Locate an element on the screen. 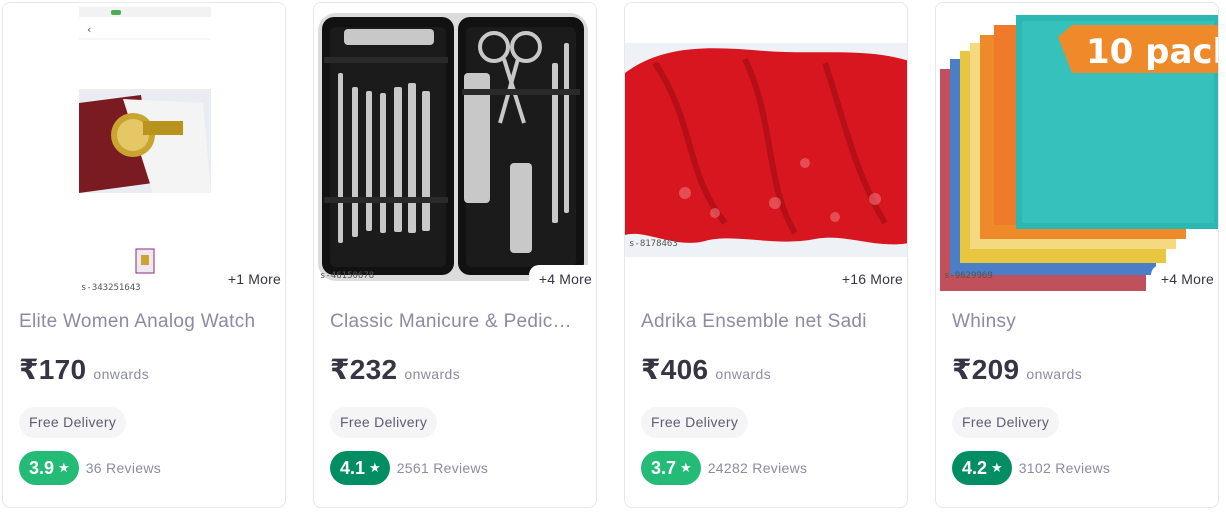 Image resolution: width=1226 pixels, height=512 pixels. product-sku: s-9629969 is located at coordinates (968, 276).